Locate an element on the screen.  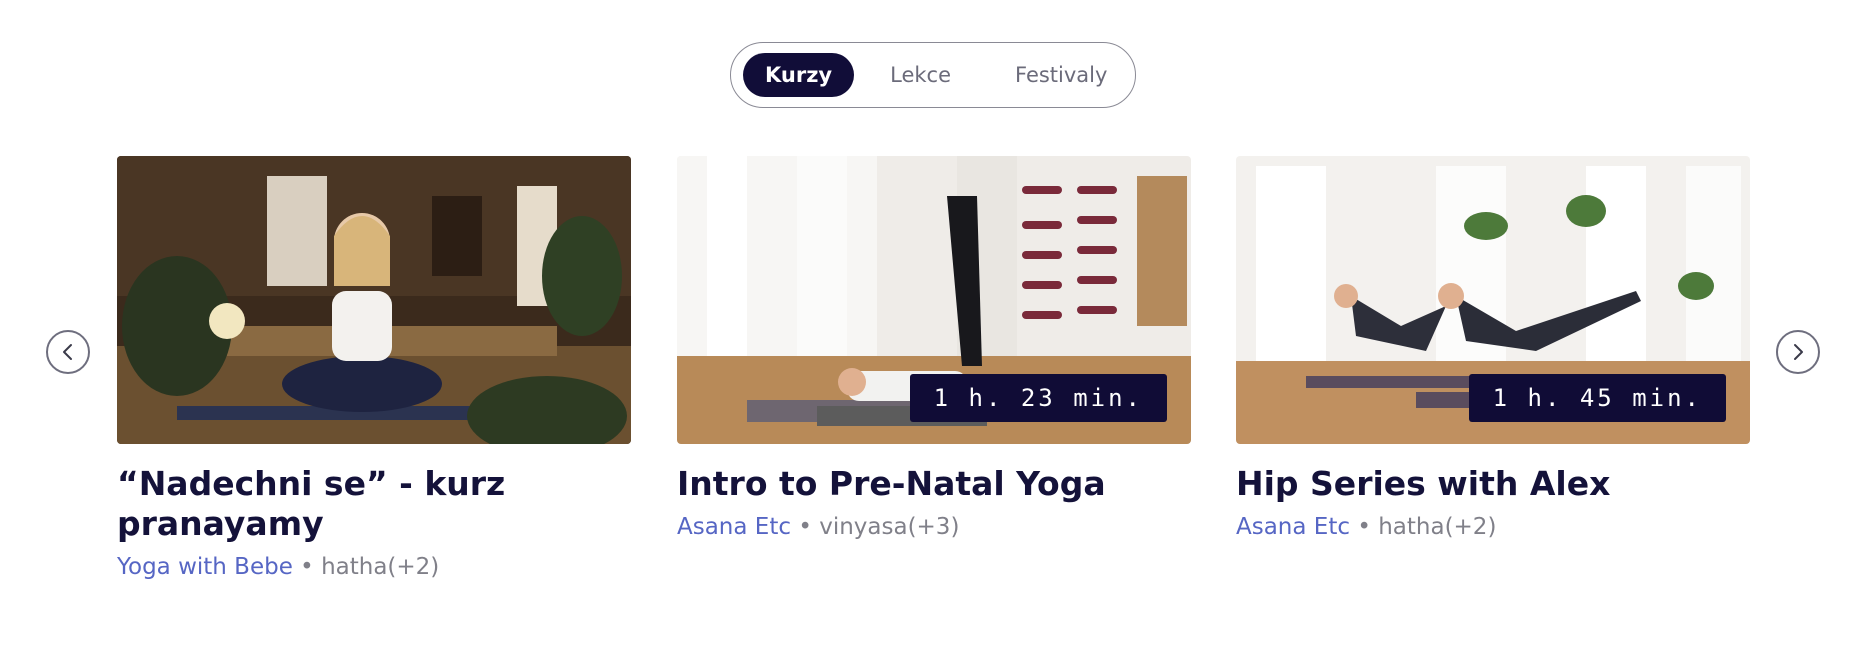
course-thumbnail is located at coordinates (374, 300).